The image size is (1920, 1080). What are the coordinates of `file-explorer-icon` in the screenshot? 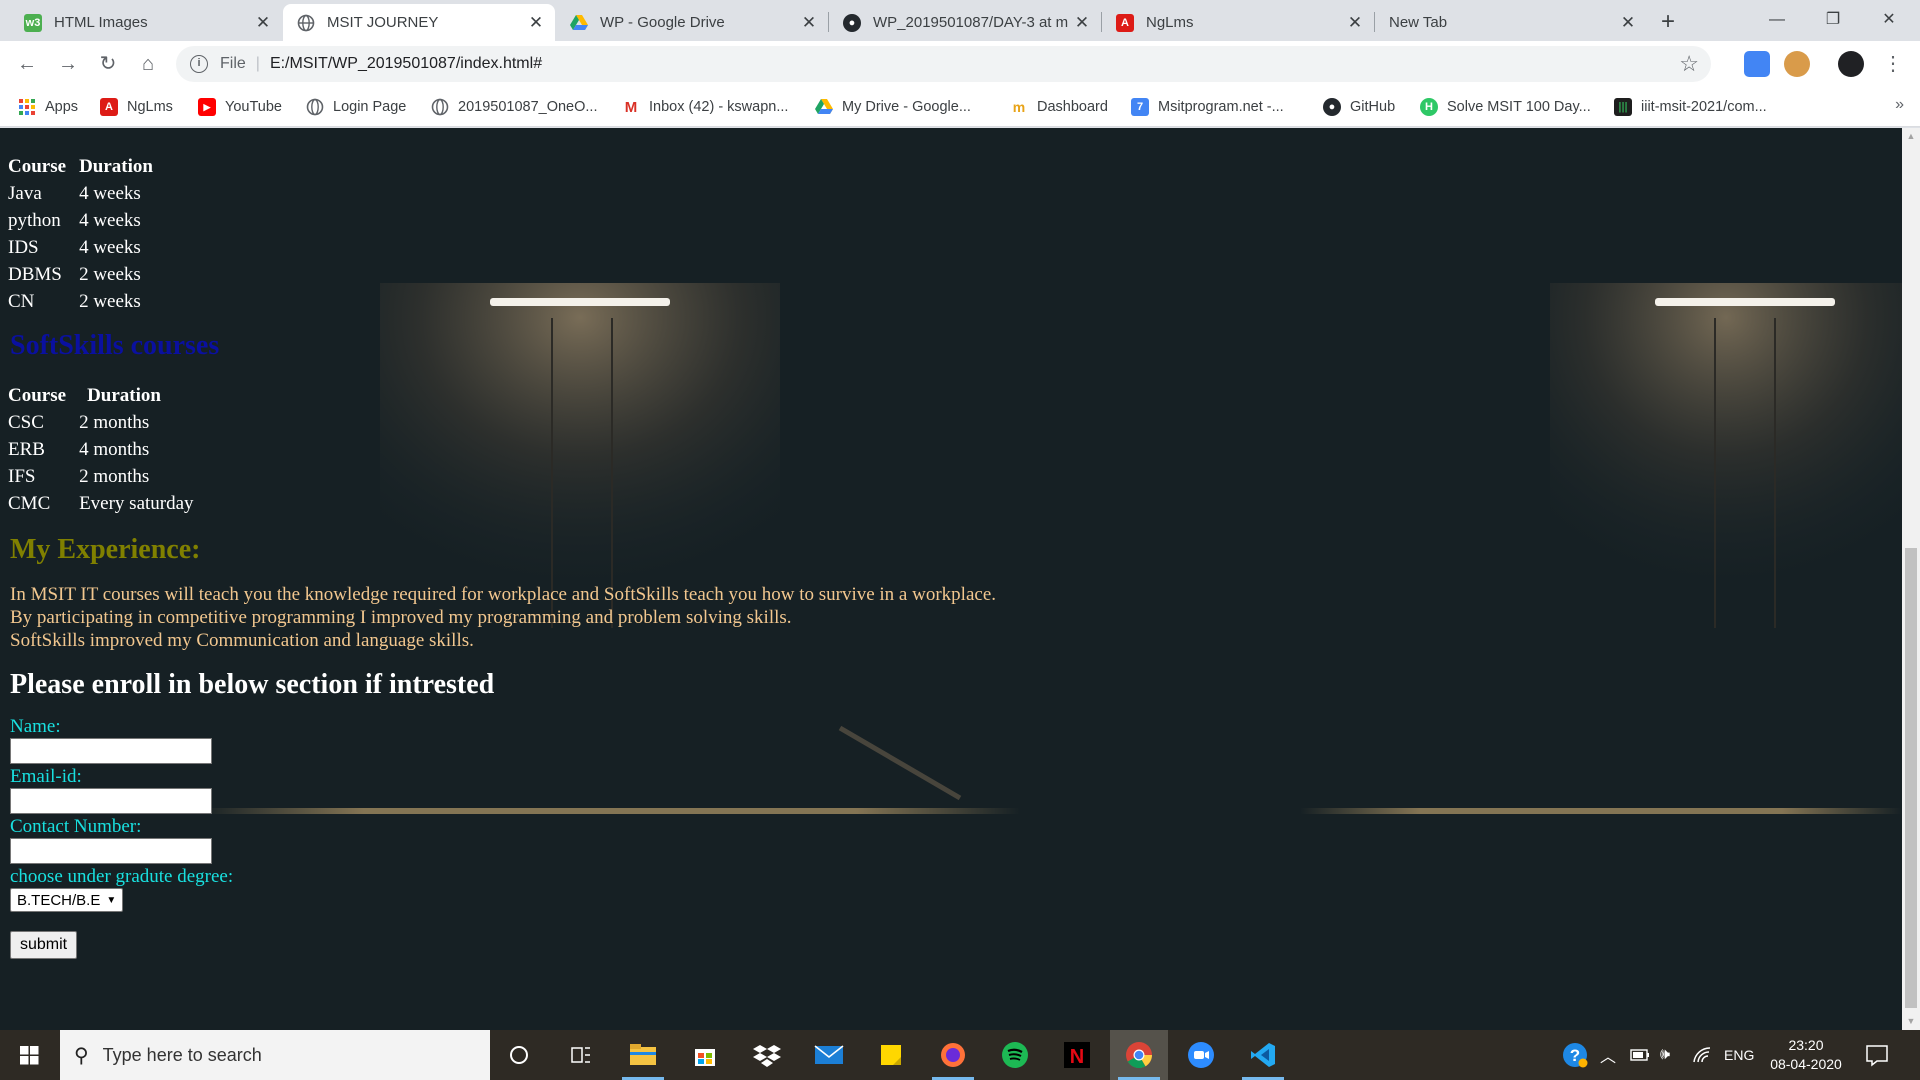 It's located at (643, 1055).